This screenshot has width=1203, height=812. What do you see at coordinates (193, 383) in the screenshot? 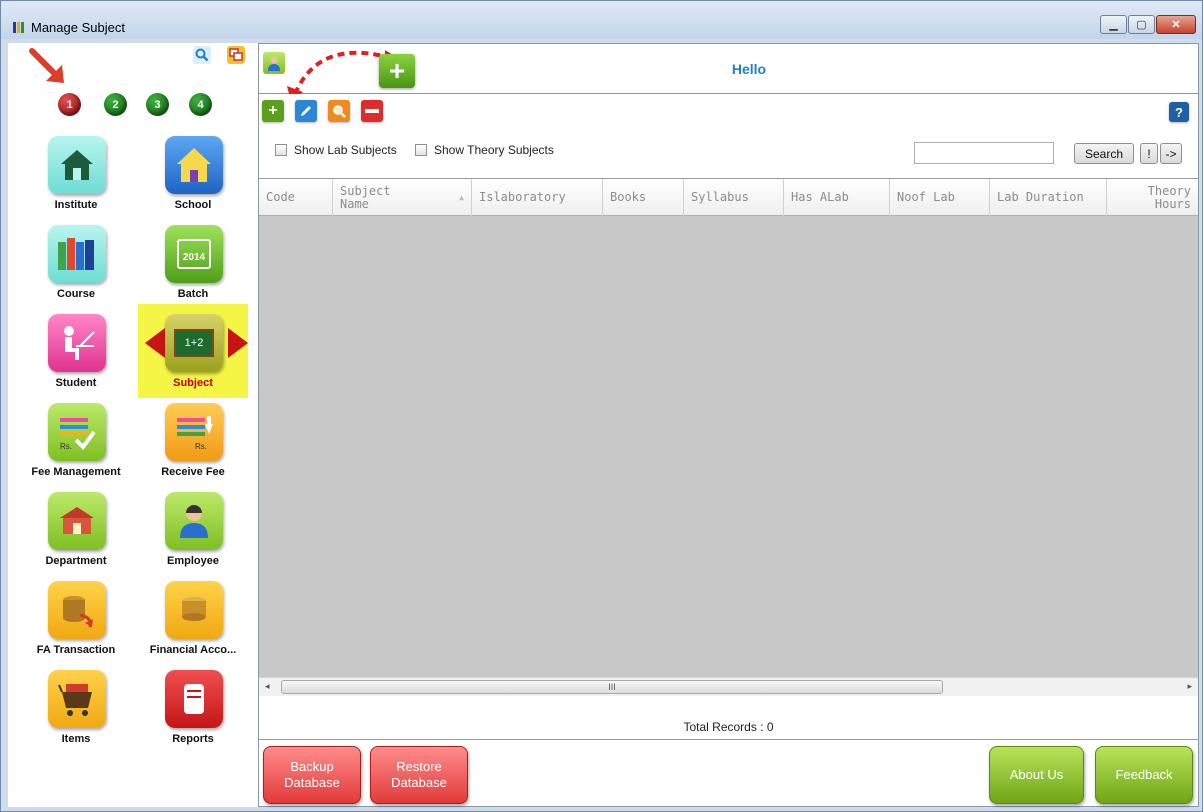
I see `sidebar-item-label: Subject` at bounding box center [193, 383].